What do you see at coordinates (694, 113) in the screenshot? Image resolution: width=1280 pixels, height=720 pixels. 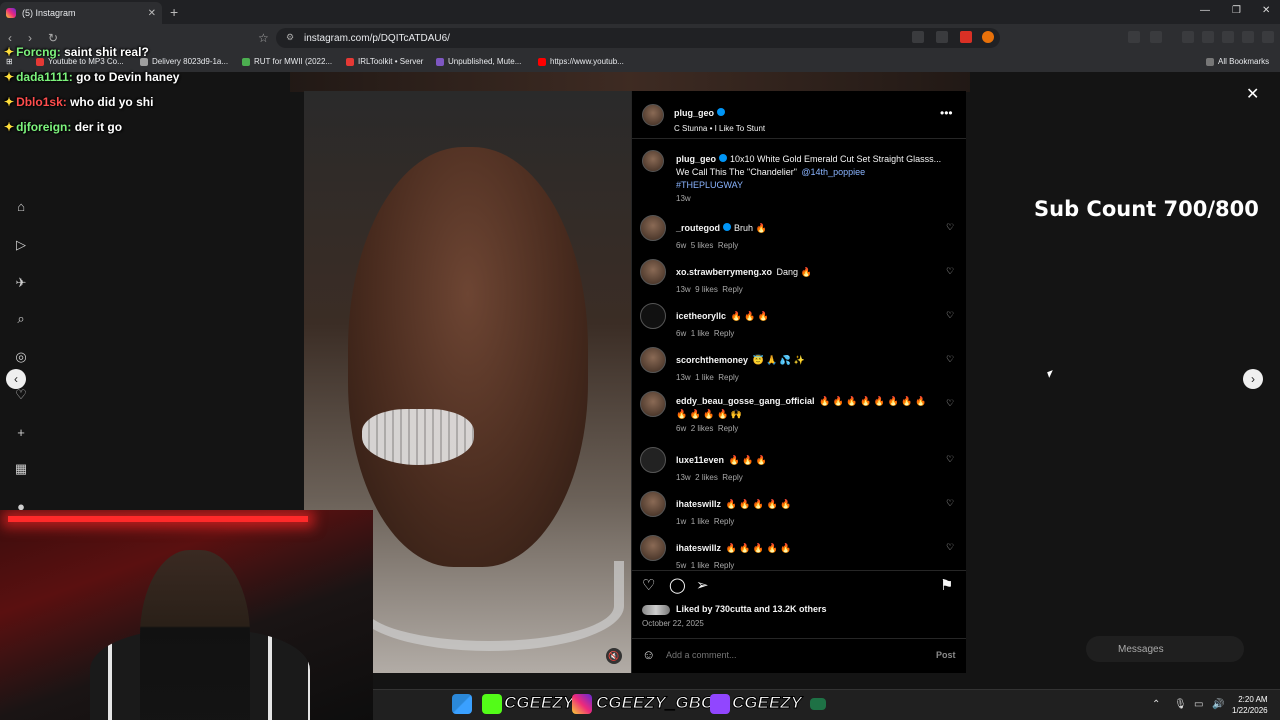 I see `author-username: plug_geo` at bounding box center [694, 113].